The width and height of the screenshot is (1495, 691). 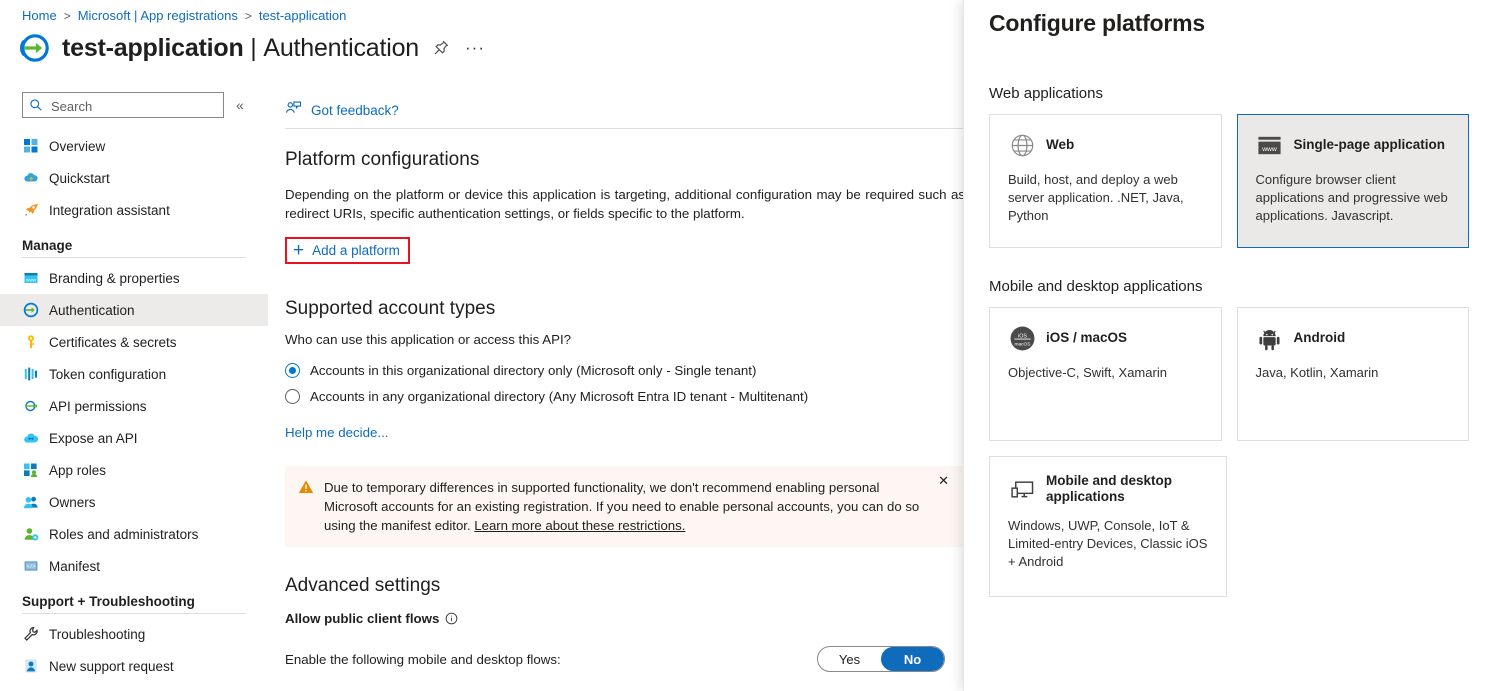 I want to click on sidebar-item-app-roles: App roles, so click(x=134, y=470).